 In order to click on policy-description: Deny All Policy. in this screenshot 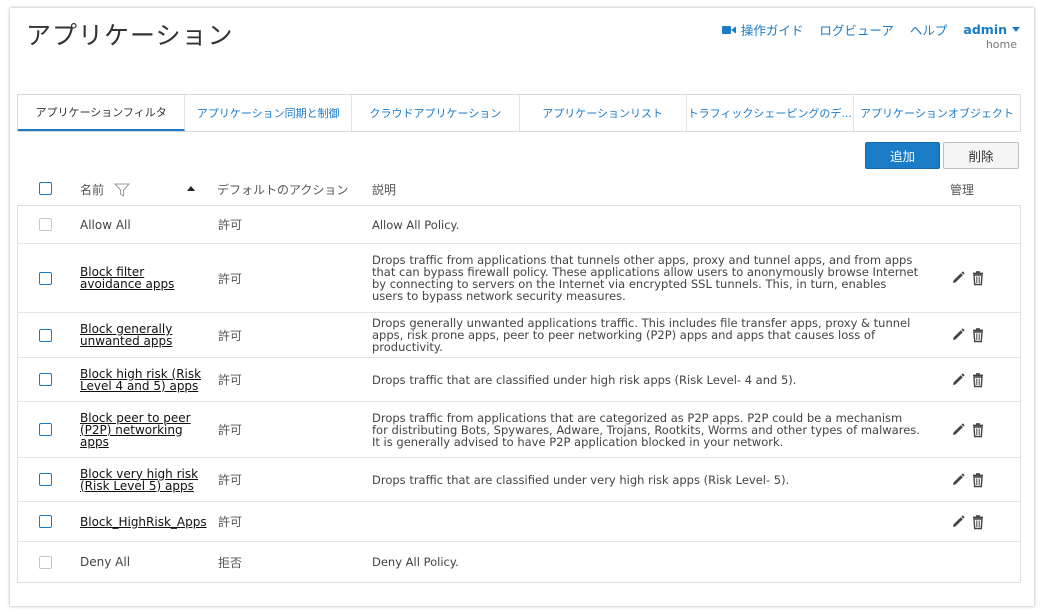, I will do `click(415, 562)`.